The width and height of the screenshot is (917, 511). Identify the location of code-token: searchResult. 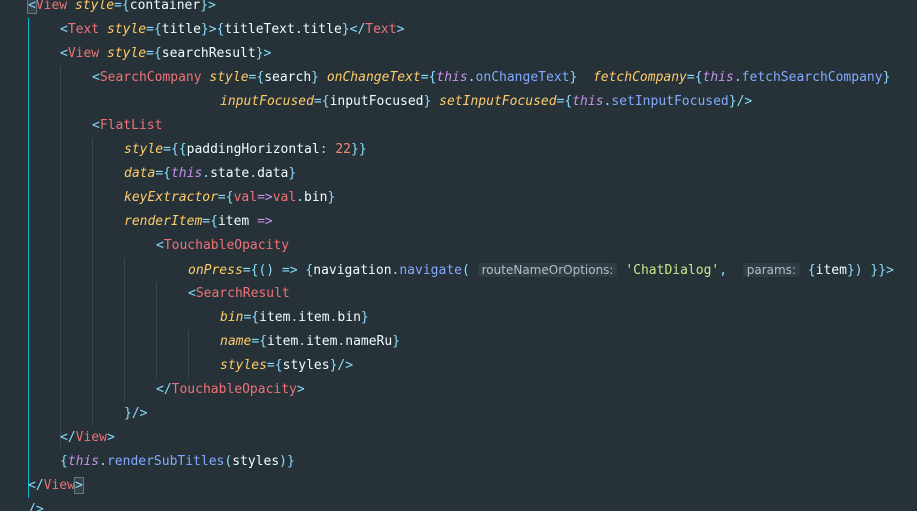
(208, 53).